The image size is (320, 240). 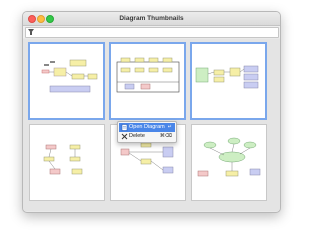 I want to click on menu-item-delete: Delete ⌘⌫, so click(x=147, y=136).